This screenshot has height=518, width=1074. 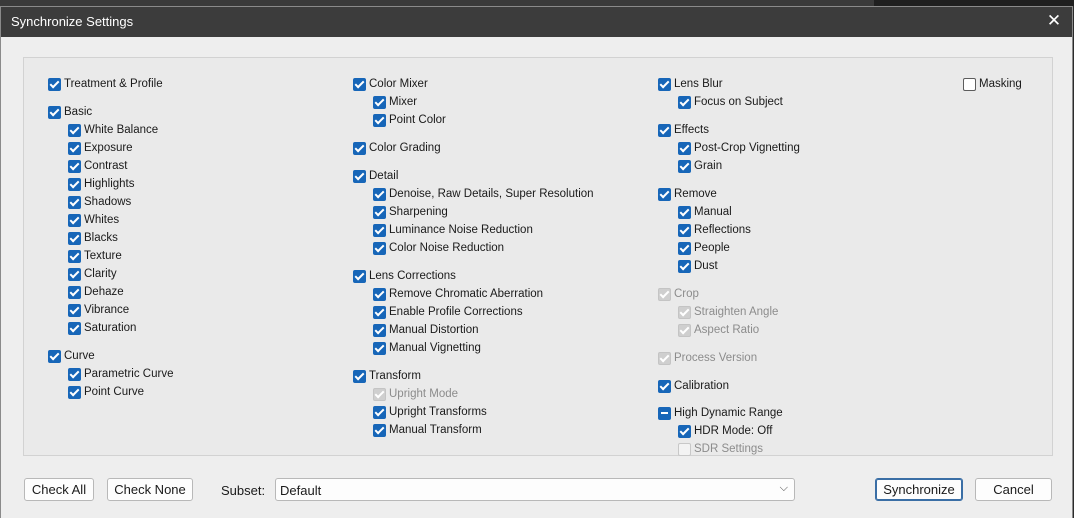 What do you see at coordinates (438, 248) in the screenshot?
I see `checkbox-color-noise-reduction: Color Noise Reduction` at bounding box center [438, 248].